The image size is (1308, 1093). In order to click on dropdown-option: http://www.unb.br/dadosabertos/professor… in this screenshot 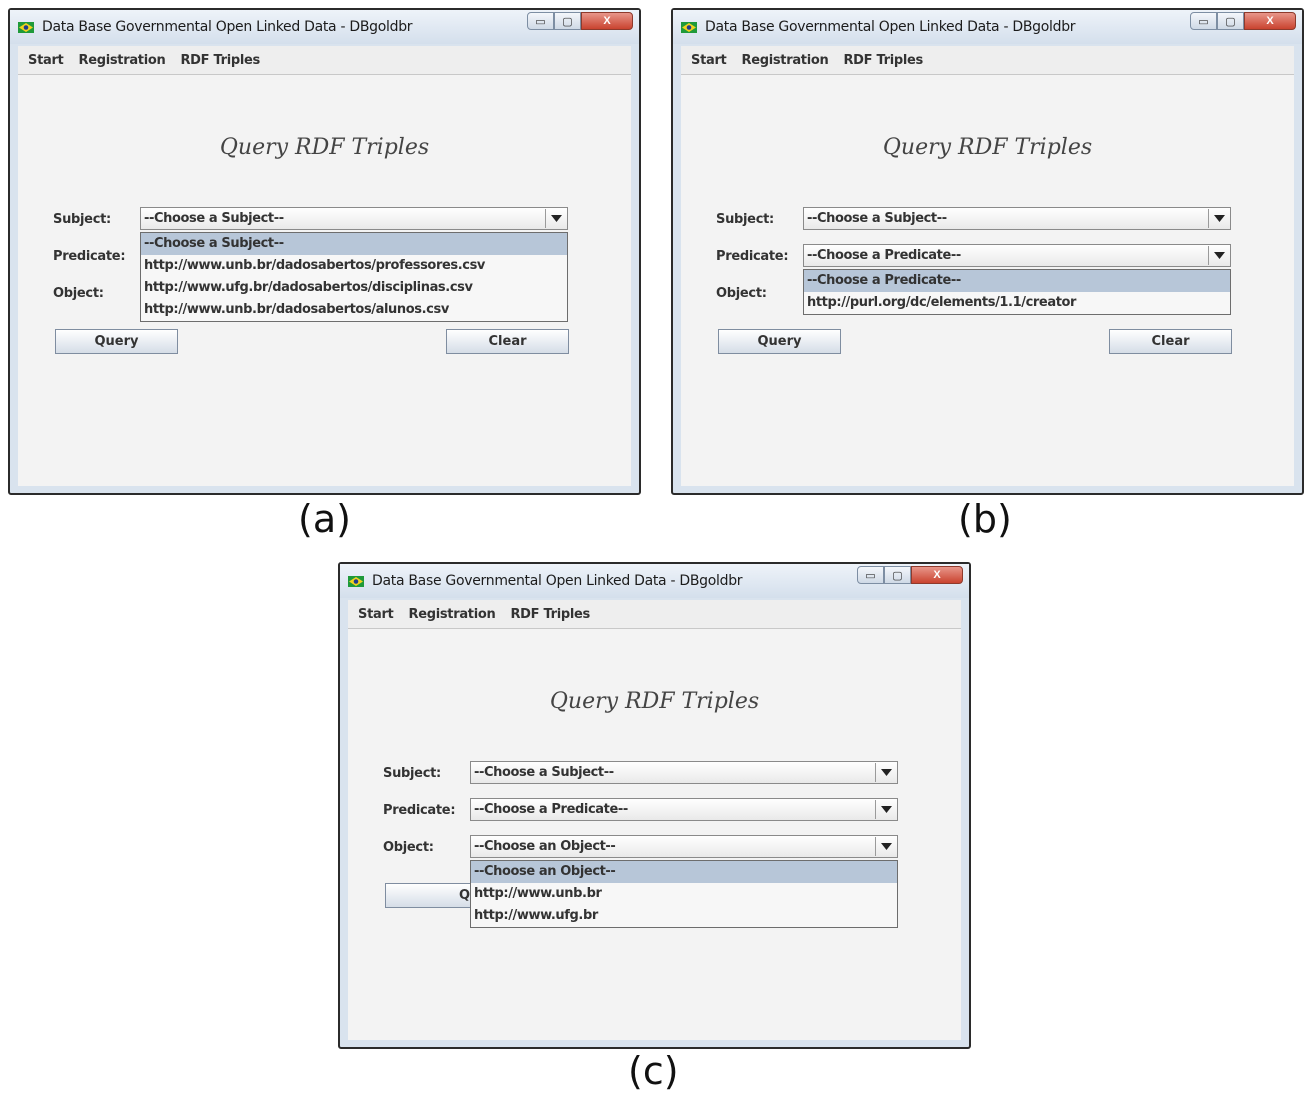, I will do `click(354, 266)`.